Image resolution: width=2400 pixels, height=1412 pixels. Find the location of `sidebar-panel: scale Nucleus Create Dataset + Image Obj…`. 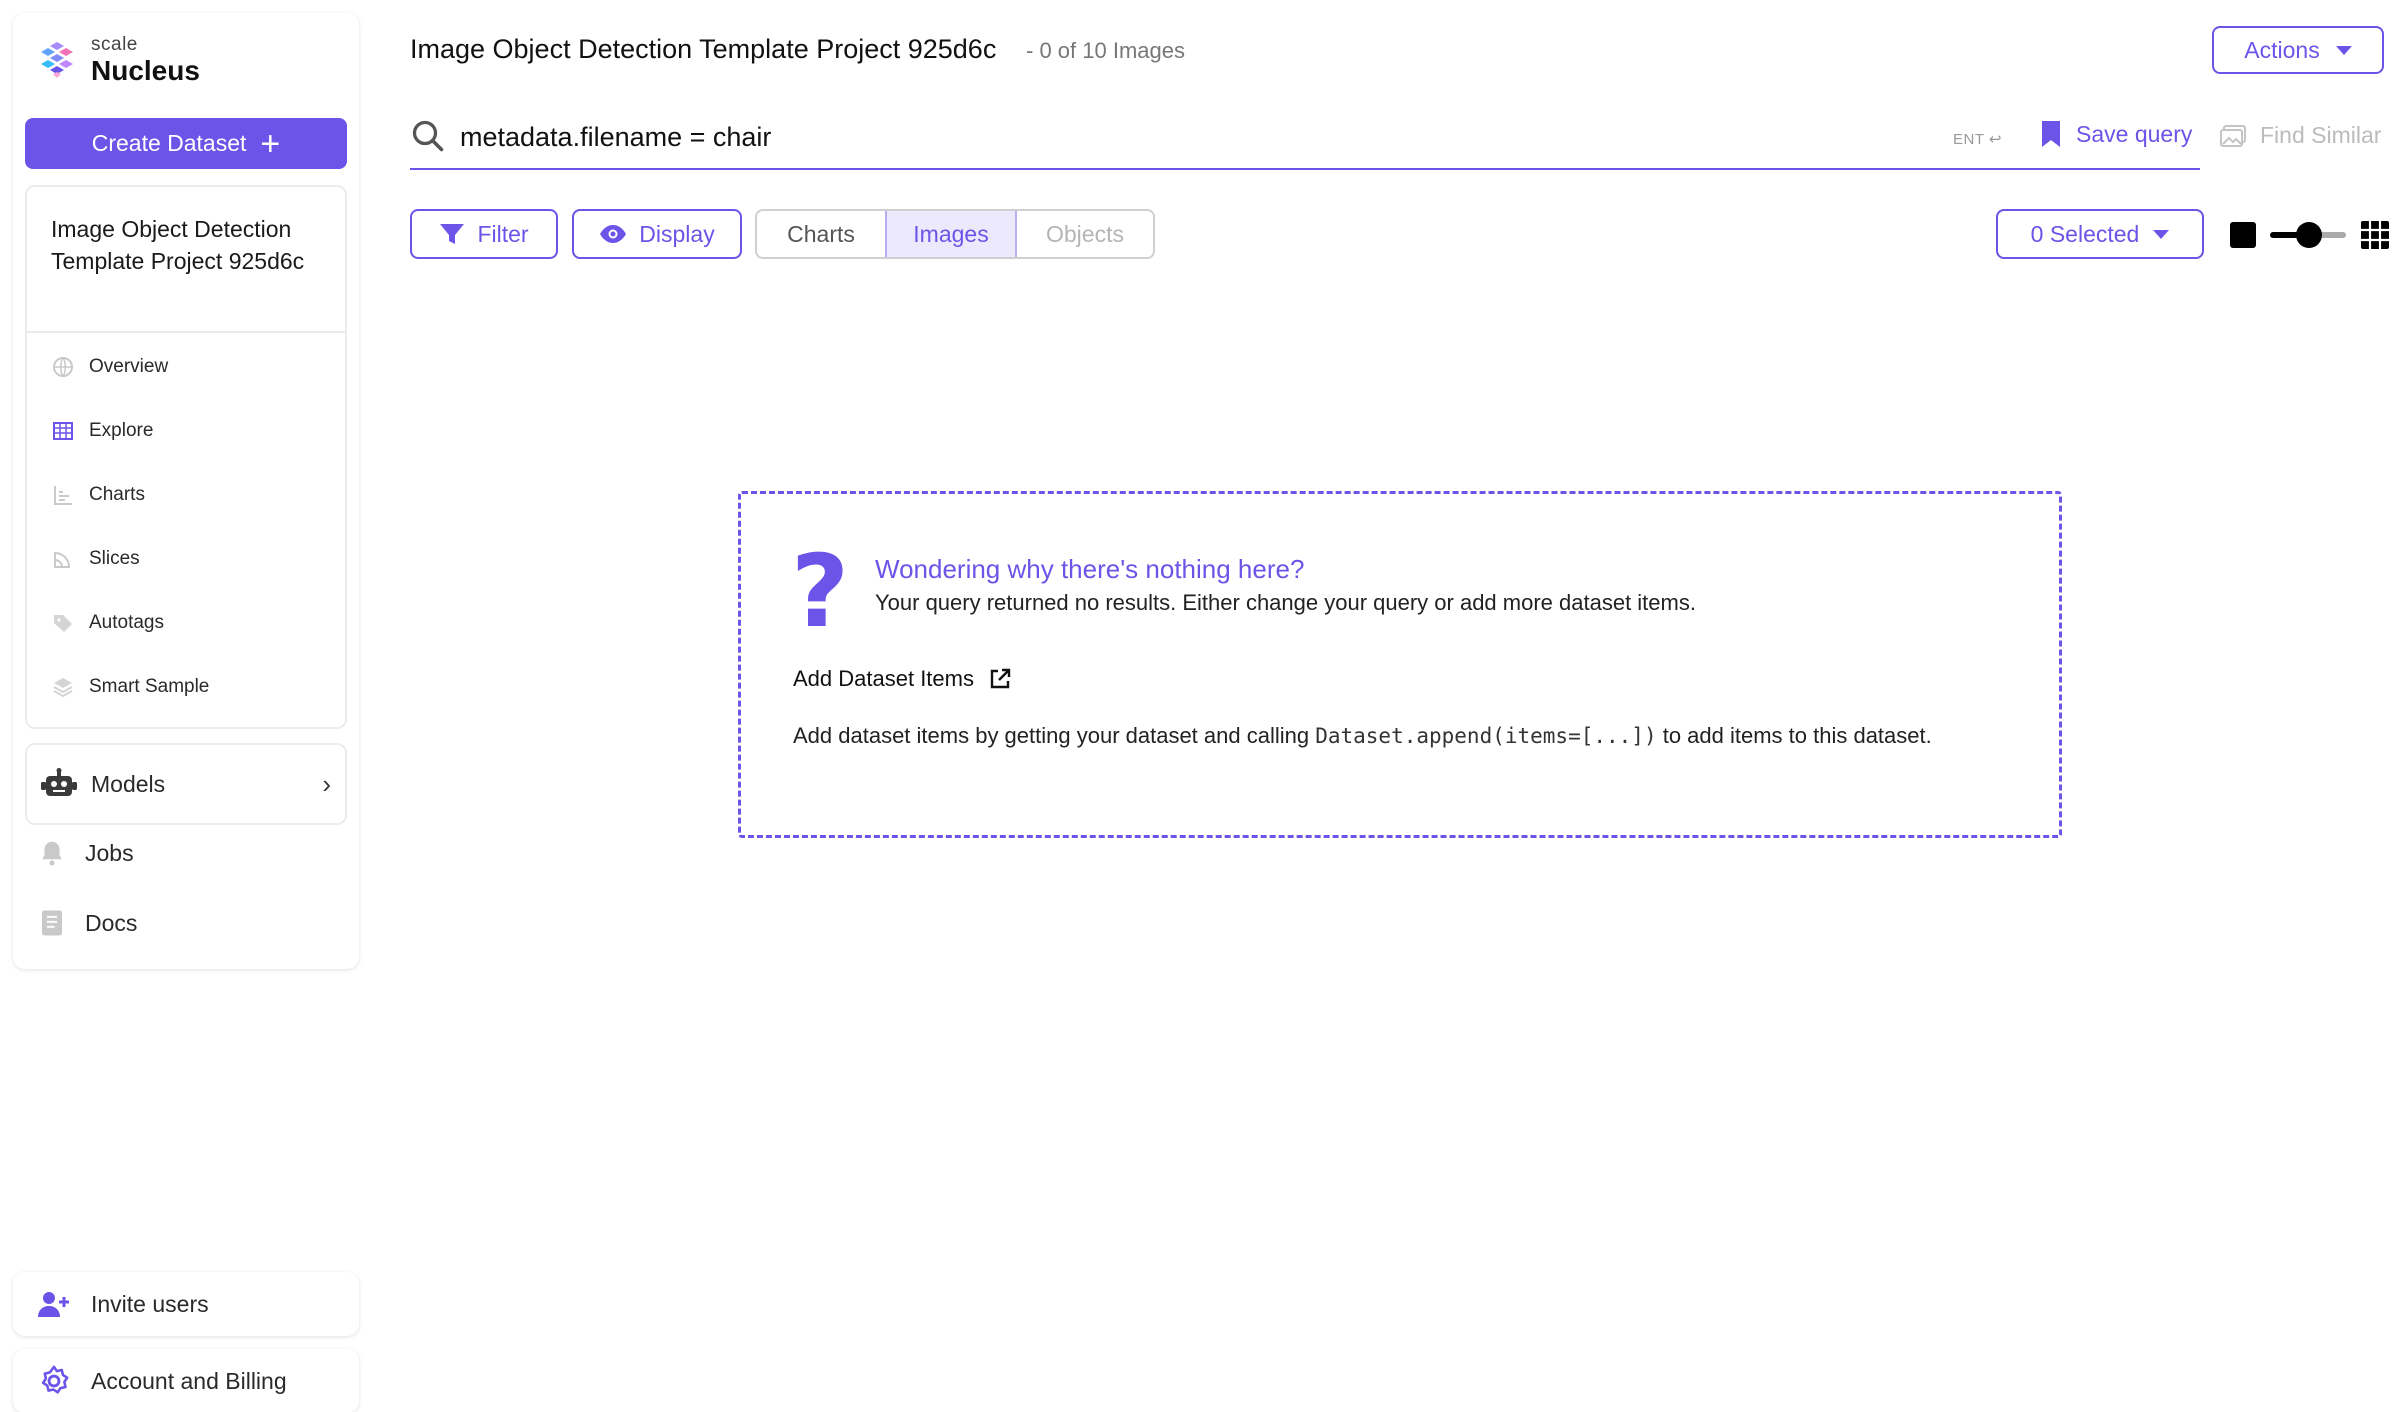

sidebar-panel: scale Nucleus Create Dataset + Image Obj… is located at coordinates (186, 491).